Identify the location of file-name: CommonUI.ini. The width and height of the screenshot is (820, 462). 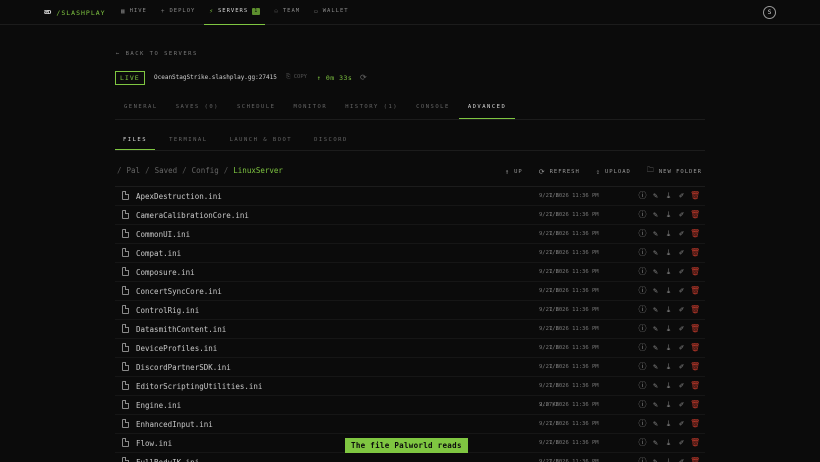
(163, 234).